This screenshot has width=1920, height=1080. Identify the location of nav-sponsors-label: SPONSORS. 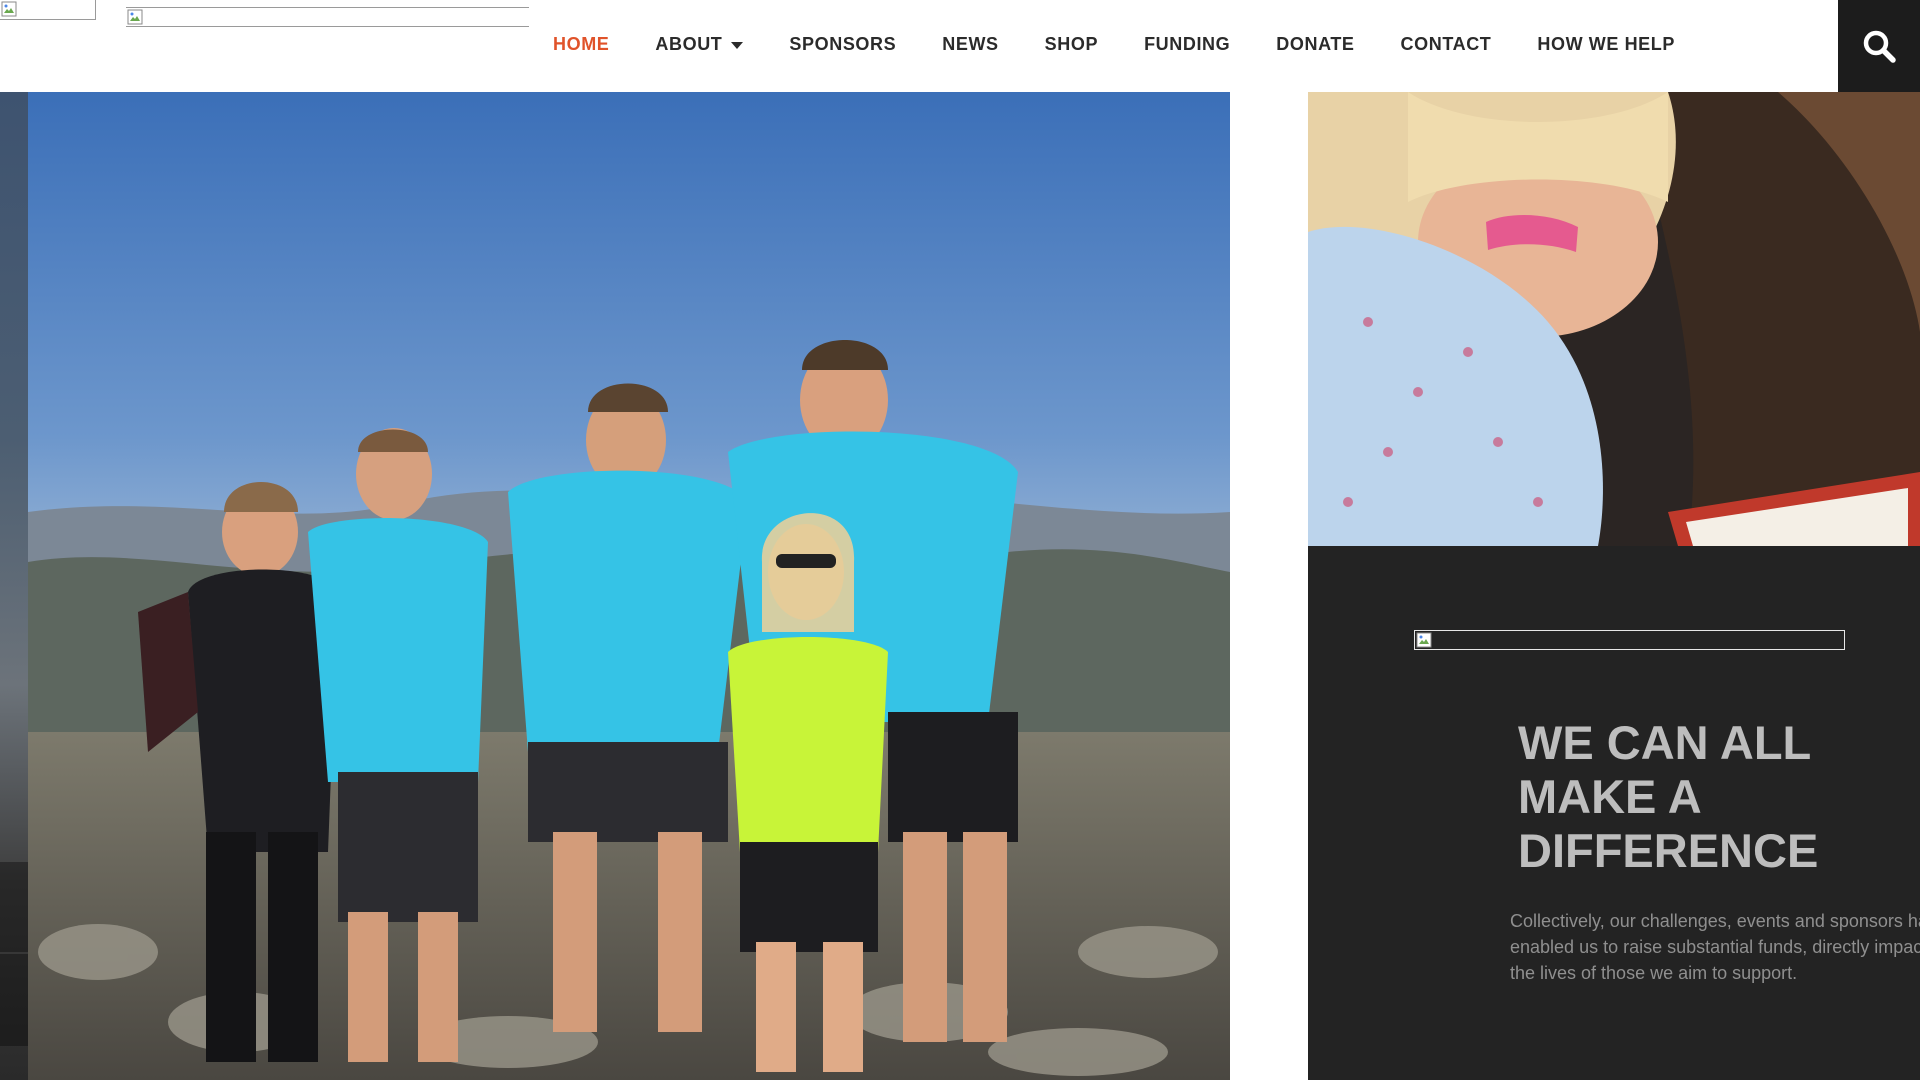
(843, 43).